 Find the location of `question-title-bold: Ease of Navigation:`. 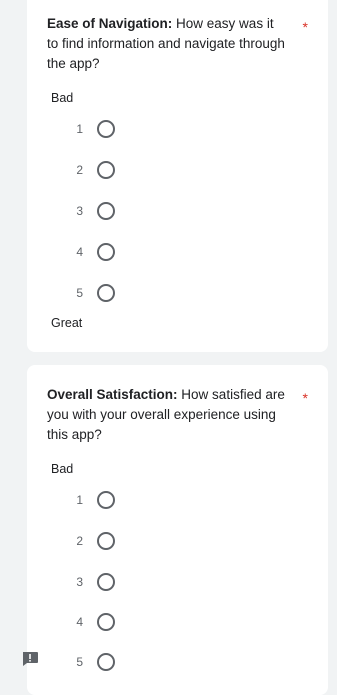

question-title-bold: Ease of Navigation: is located at coordinates (110, 23).